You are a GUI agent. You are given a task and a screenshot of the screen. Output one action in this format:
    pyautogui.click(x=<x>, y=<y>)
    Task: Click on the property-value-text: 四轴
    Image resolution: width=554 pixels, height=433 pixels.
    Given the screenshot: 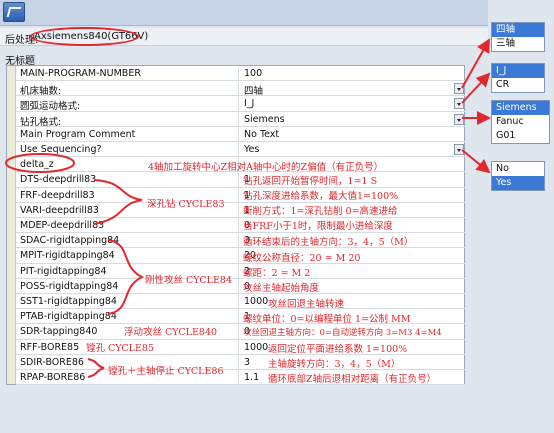 What is the action you would take?
    pyautogui.click(x=254, y=92)
    